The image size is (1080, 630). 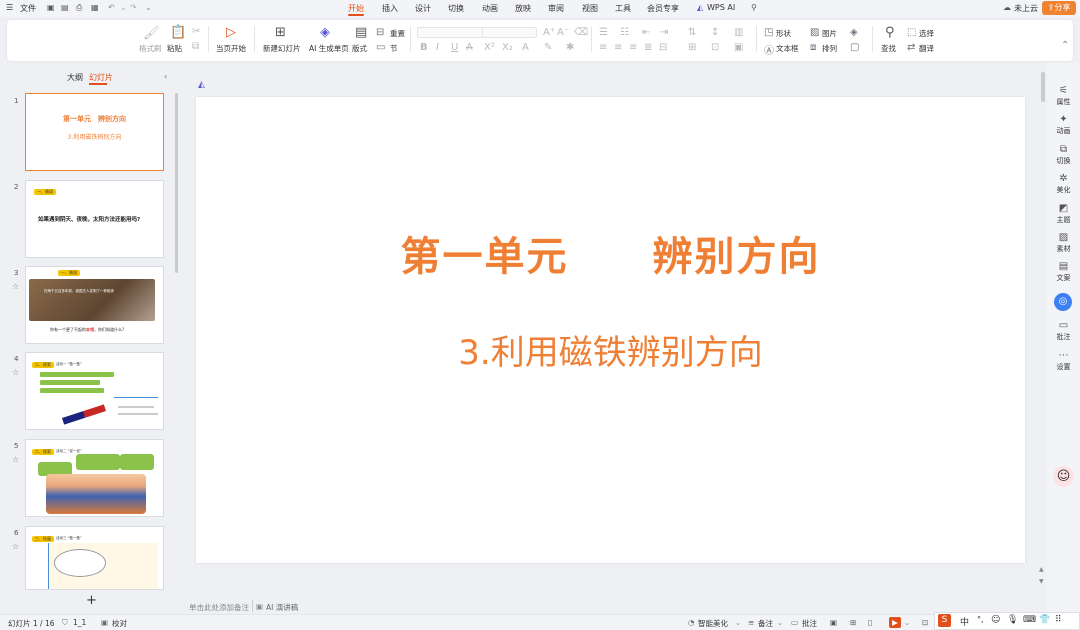 I want to click on menu-review: 审阅, so click(x=556, y=8).